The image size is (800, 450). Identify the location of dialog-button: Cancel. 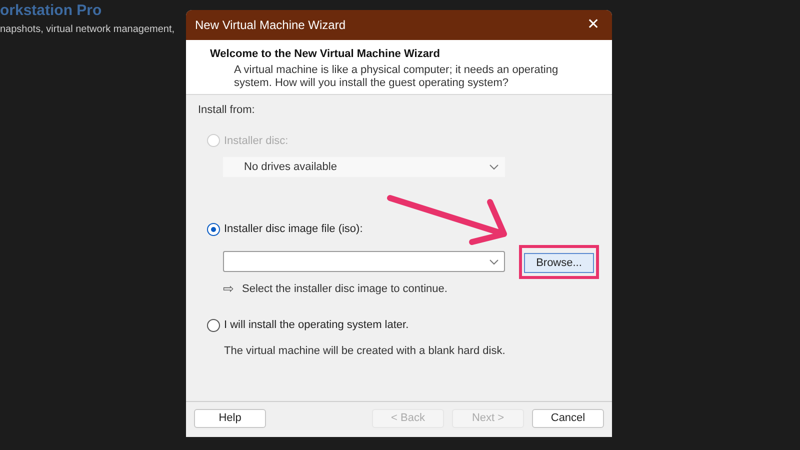
(568, 418).